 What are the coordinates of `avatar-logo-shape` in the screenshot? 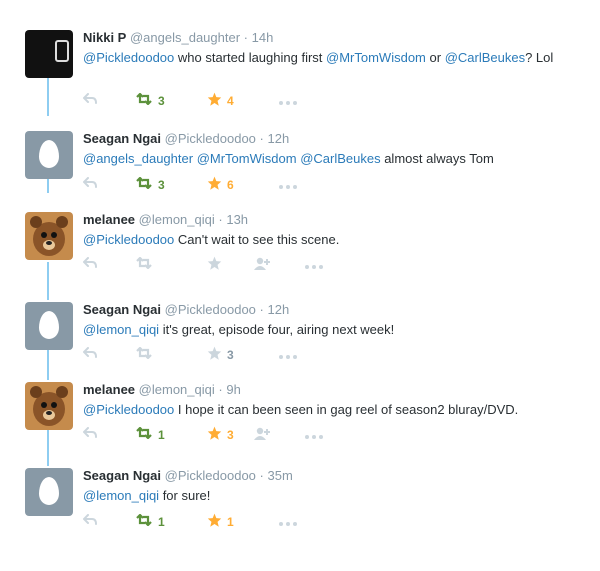 It's located at (62, 51).